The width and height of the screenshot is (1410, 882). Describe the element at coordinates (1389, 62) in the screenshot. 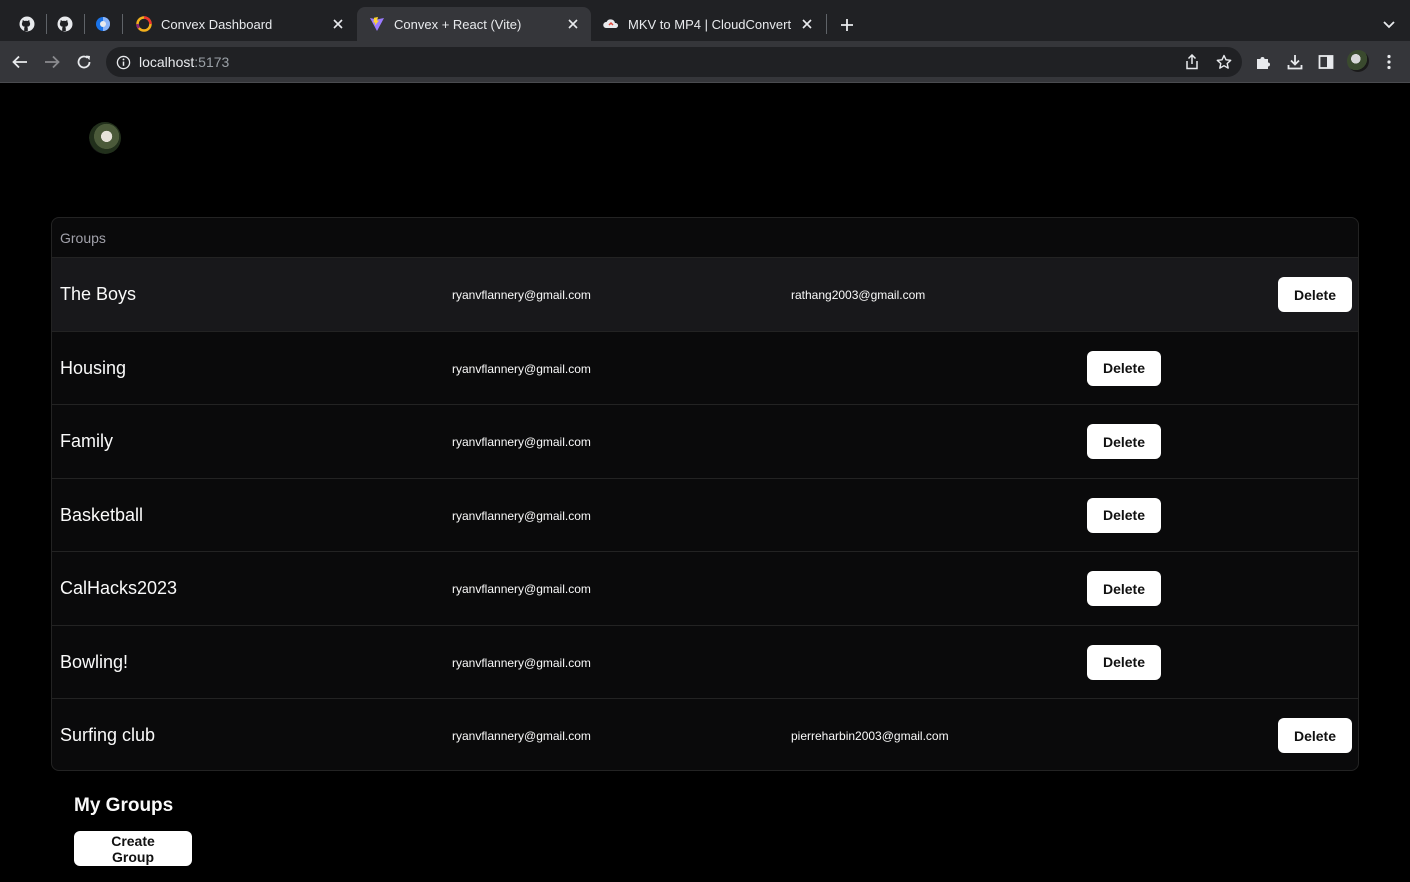

I see `kebab-menu-icon` at that location.